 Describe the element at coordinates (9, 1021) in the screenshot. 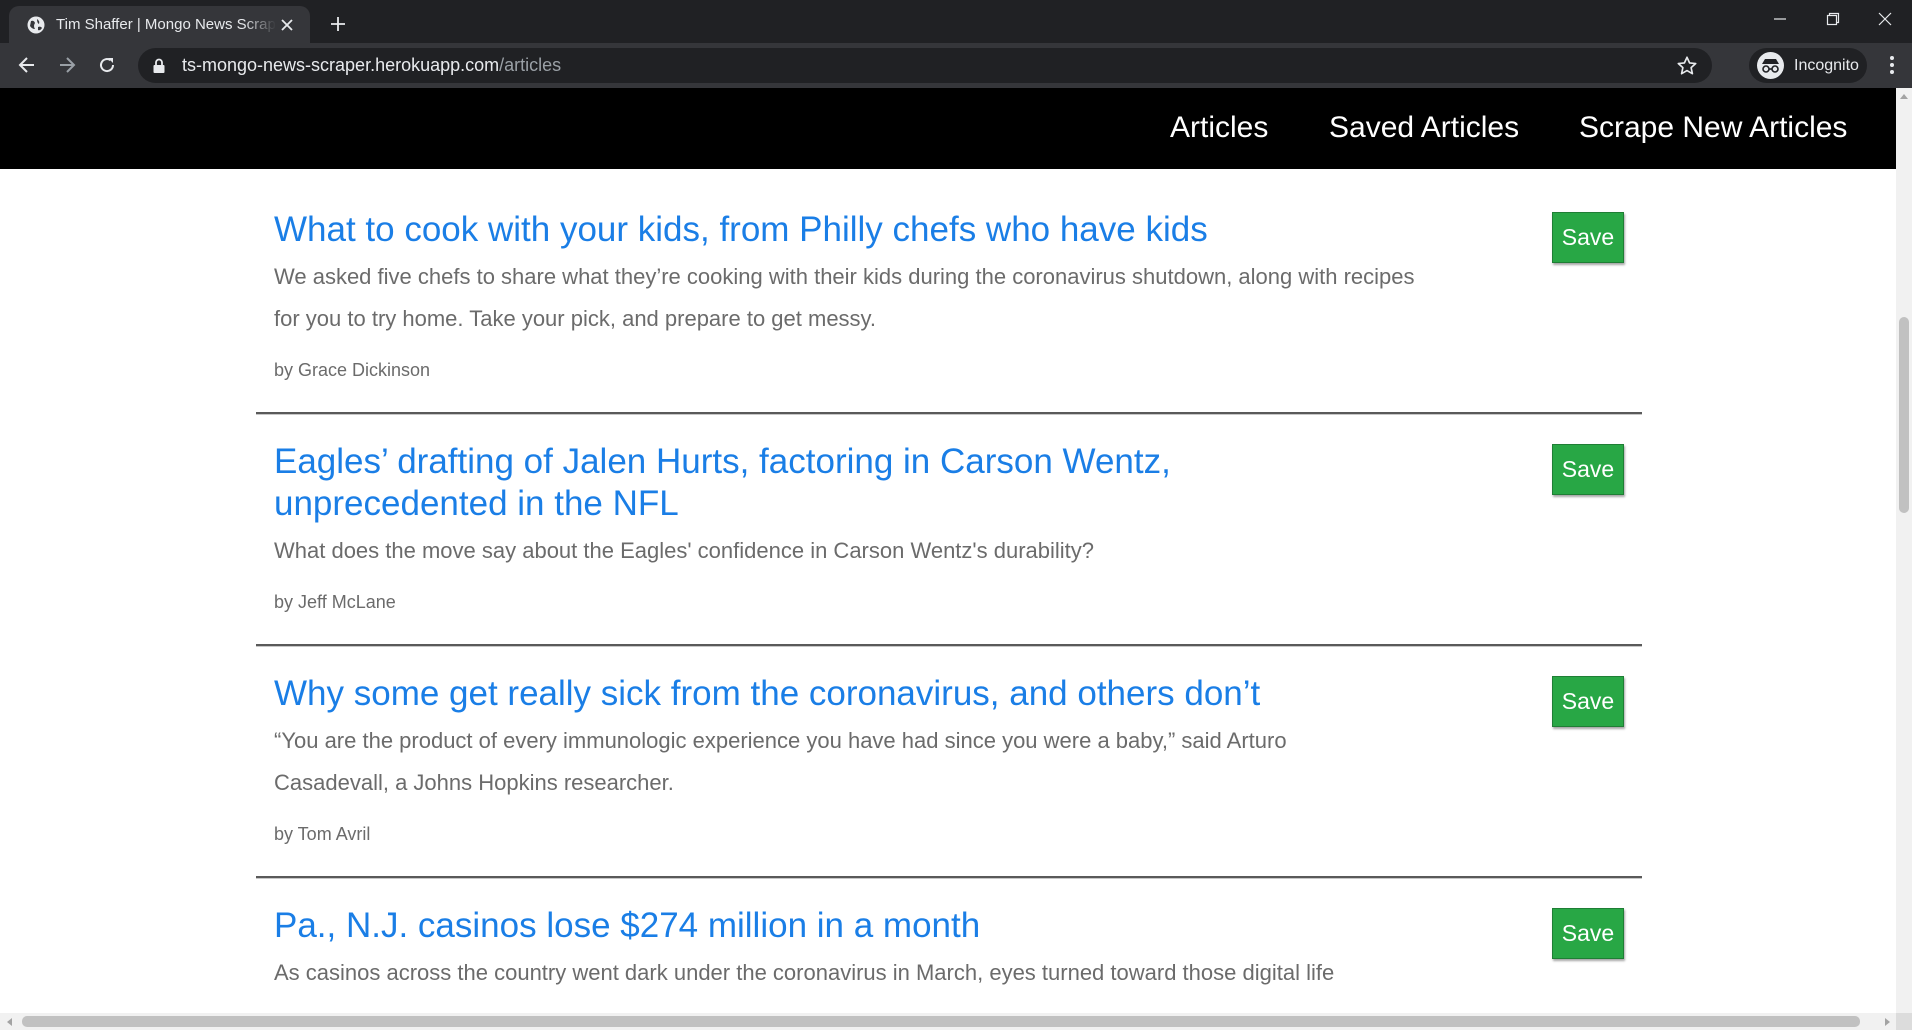

I see `scroll-left-arrow-icon` at that location.